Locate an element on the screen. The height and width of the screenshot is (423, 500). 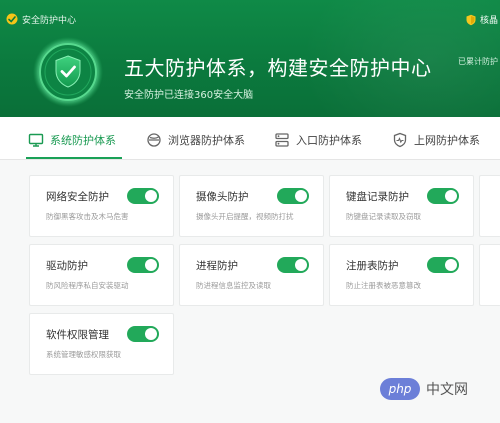
tab-label: 浏览器防护体系 is located at coordinates (206, 140).